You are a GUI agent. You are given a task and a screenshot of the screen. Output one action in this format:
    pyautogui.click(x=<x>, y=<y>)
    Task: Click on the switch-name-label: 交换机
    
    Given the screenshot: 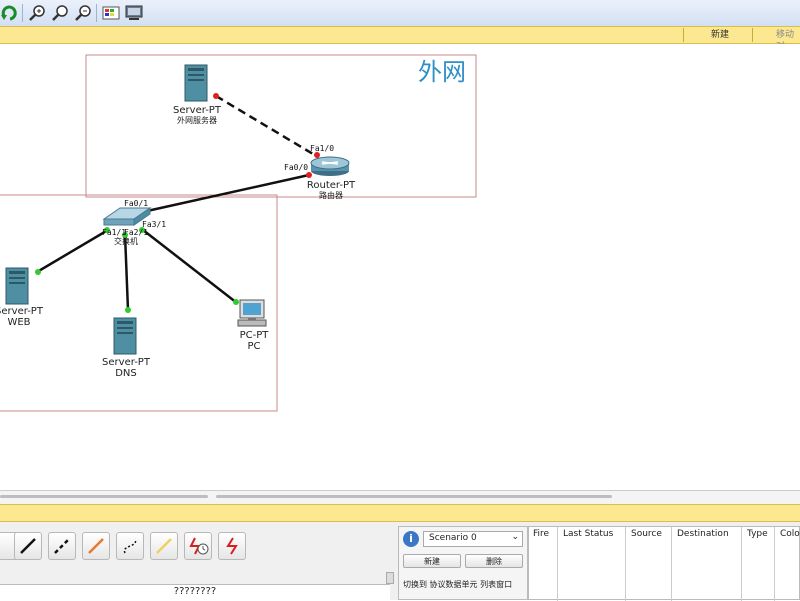 What is the action you would take?
    pyautogui.click(x=126, y=241)
    